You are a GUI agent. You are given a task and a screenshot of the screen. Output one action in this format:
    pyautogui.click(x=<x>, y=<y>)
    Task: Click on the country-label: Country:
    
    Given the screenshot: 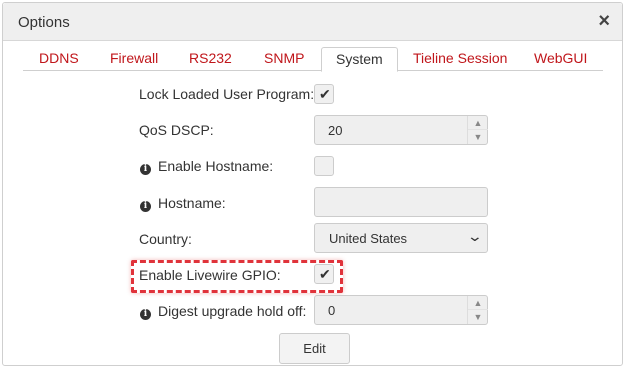 What is the action you would take?
    pyautogui.click(x=165, y=239)
    